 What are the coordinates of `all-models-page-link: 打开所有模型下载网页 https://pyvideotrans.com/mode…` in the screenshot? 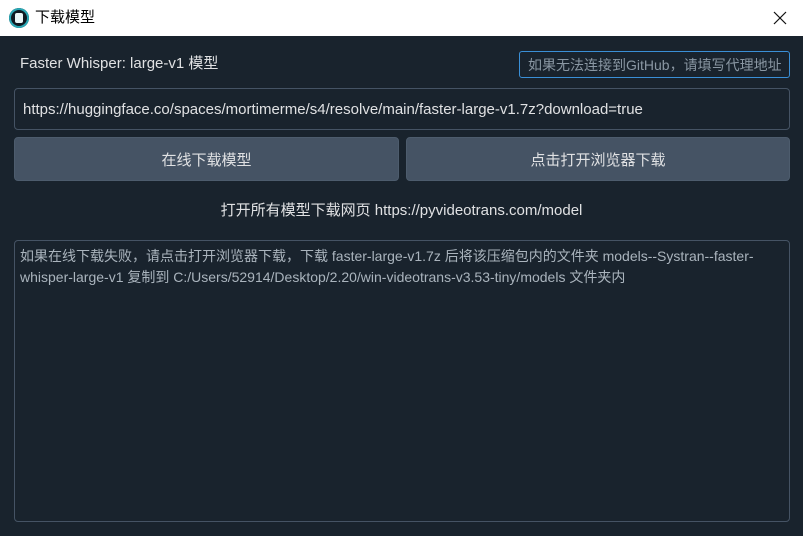 It's located at (401, 211).